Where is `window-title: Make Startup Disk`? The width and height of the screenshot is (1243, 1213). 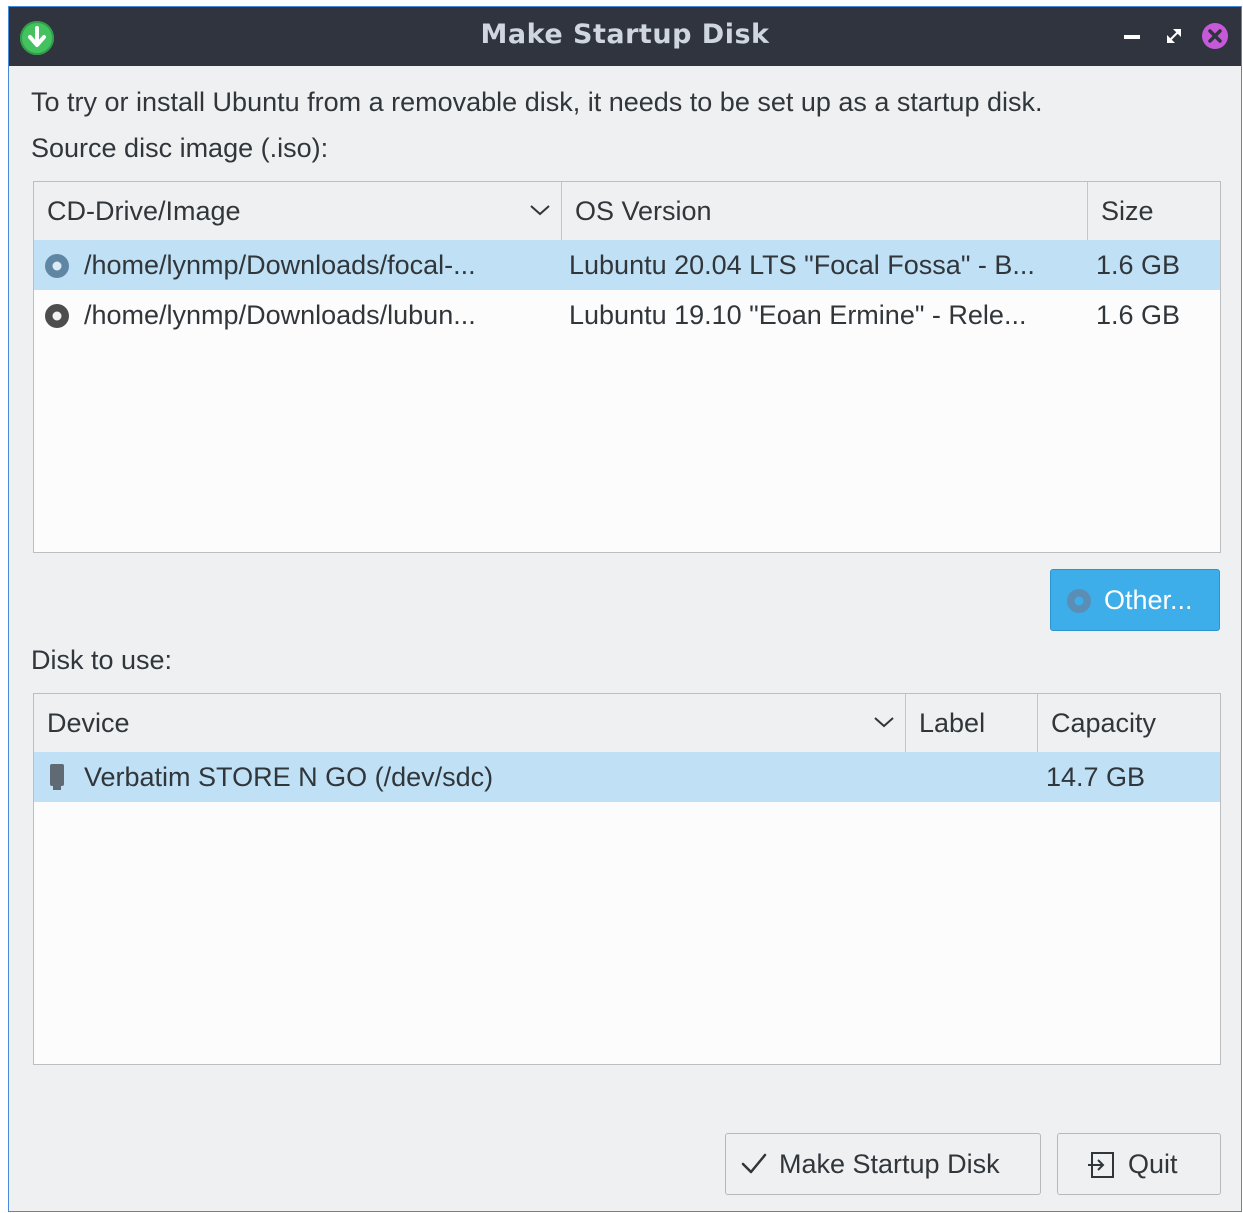 window-title: Make Startup Disk is located at coordinates (625, 34).